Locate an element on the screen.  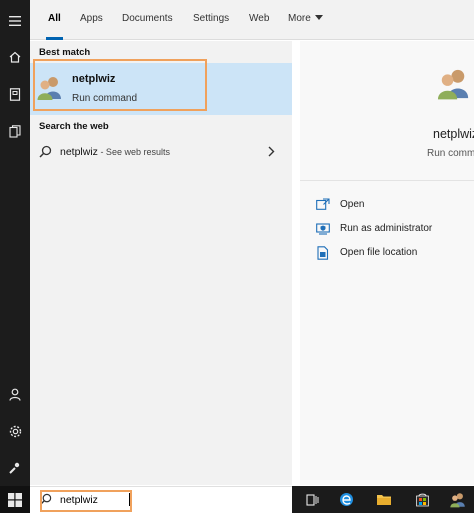
taskbar is located at coordinates (383, 499).